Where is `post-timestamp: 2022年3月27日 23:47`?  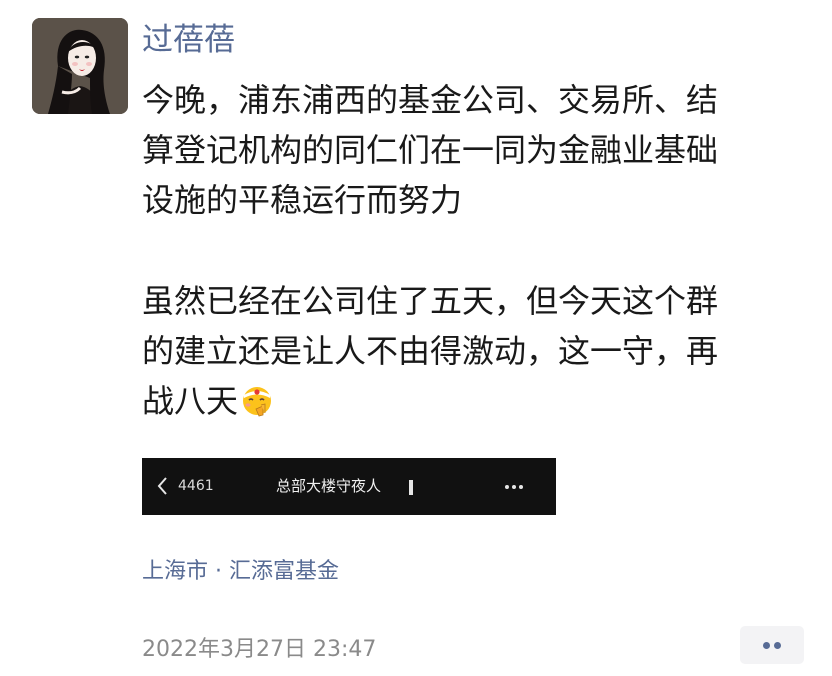
post-timestamp: 2022年3月27日 23:47 is located at coordinates (259, 649).